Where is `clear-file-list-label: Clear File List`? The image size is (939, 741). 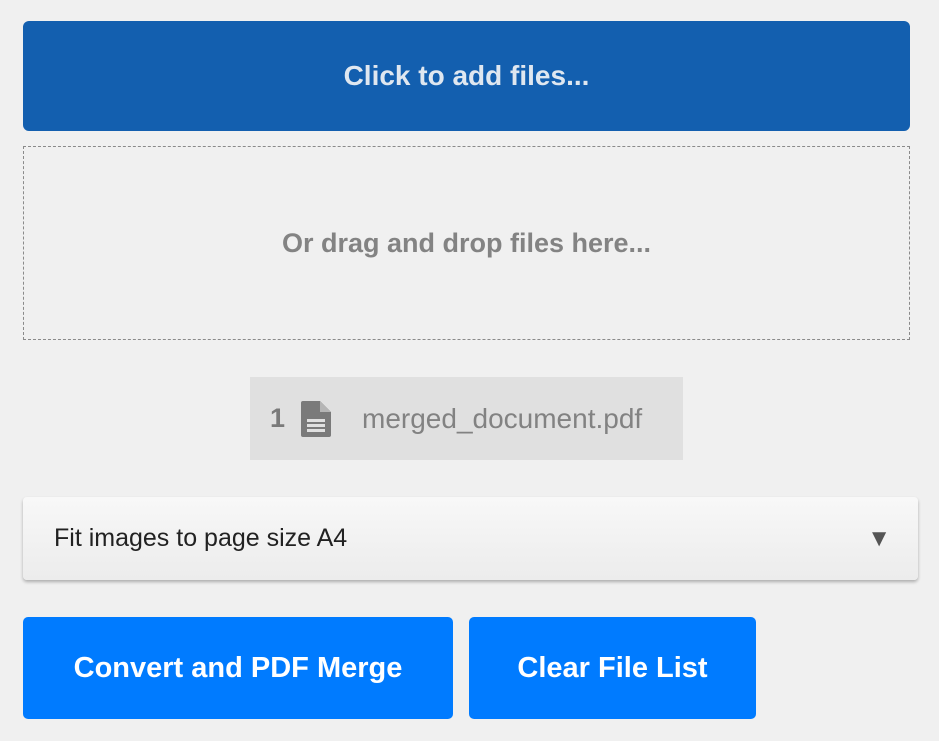 clear-file-list-label: Clear File List is located at coordinates (612, 667).